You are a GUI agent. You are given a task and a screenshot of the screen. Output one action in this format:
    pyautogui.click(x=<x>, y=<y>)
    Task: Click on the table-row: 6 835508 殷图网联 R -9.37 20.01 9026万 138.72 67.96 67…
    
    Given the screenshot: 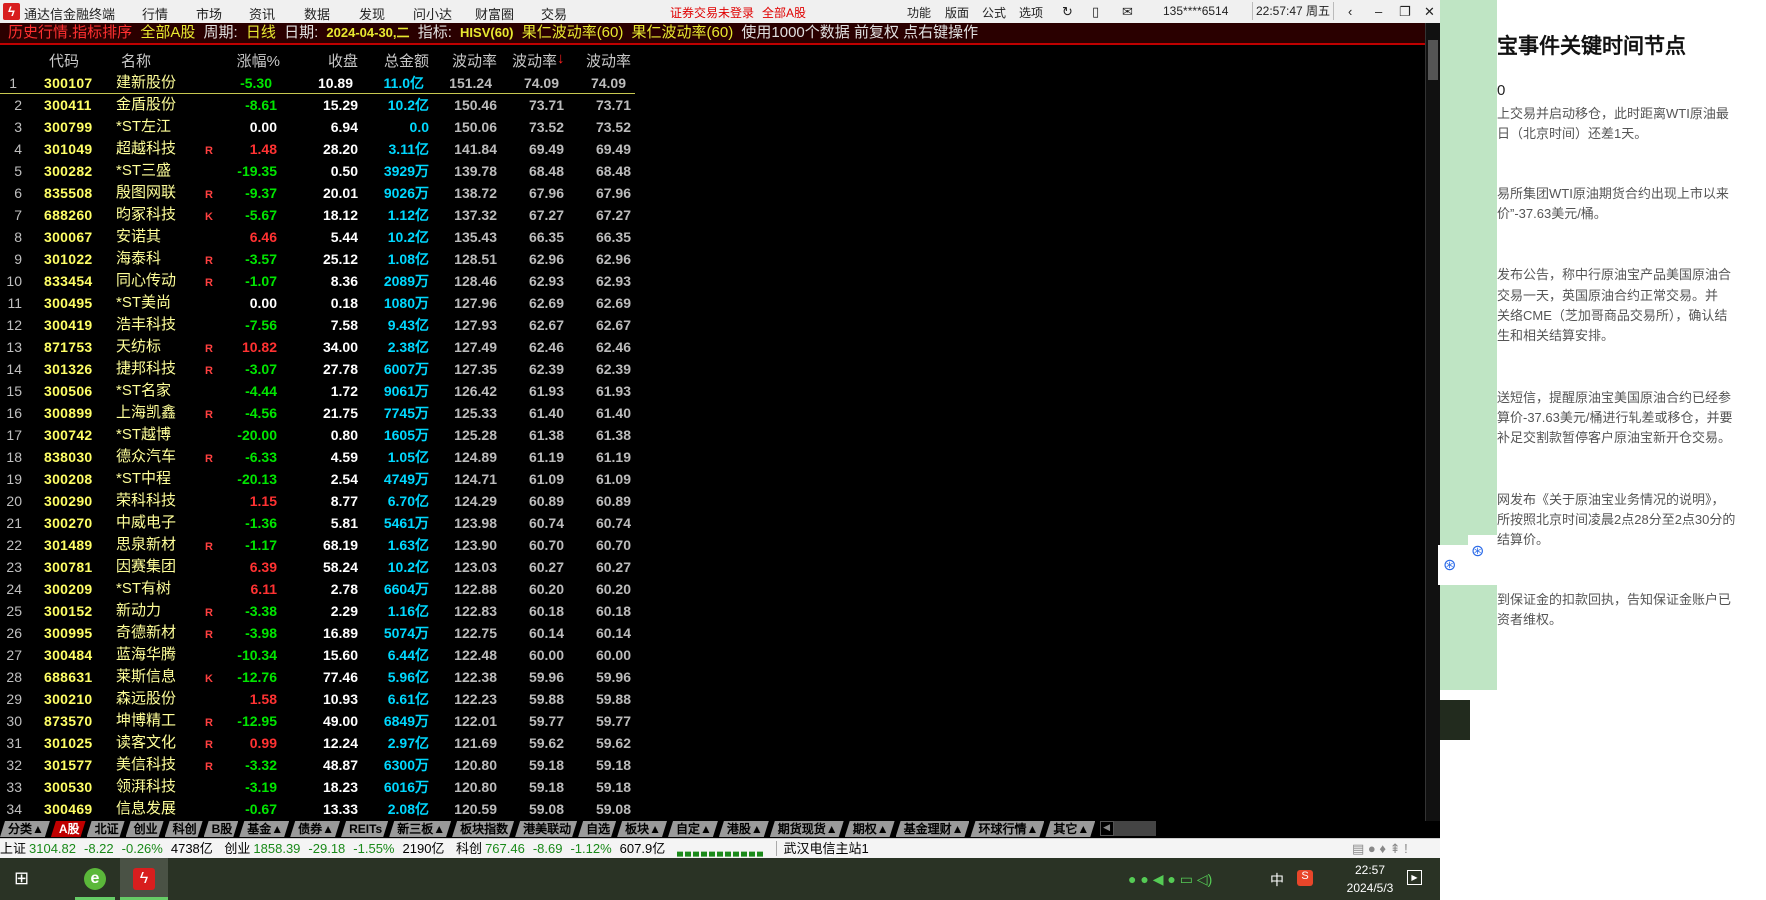 What is the action you would take?
    pyautogui.click(x=320, y=193)
    